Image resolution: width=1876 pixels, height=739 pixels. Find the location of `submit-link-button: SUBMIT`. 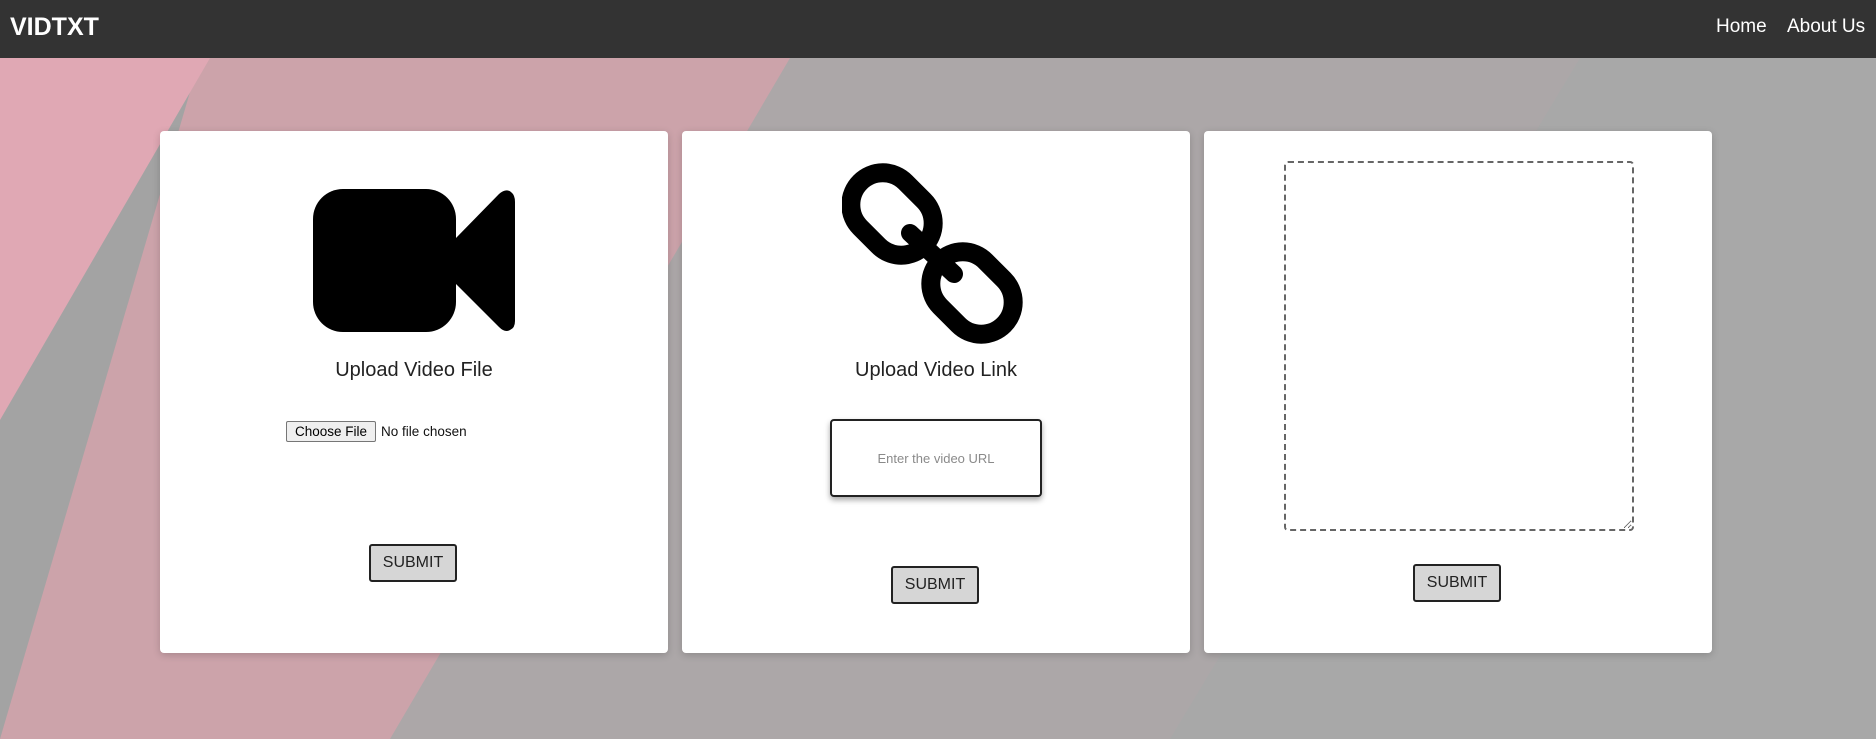

submit-link-button: SUBMIT is located at coordinates (935, 585).